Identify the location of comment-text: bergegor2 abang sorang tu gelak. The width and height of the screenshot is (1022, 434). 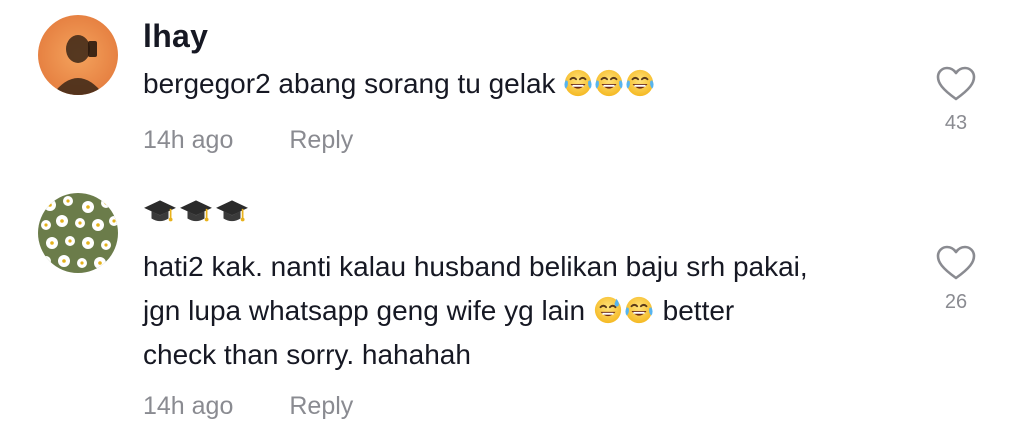
(528, 84).